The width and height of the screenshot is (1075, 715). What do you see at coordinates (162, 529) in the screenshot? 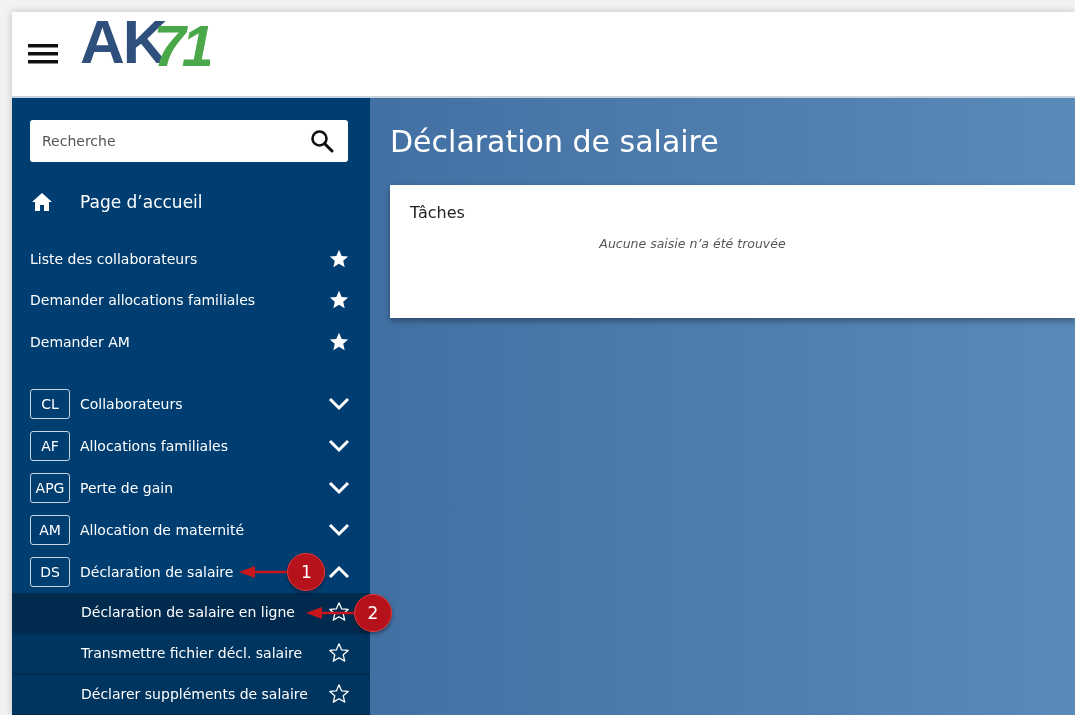
I see `section-link: Allocation de maternité` at bounding box center [162, 529].